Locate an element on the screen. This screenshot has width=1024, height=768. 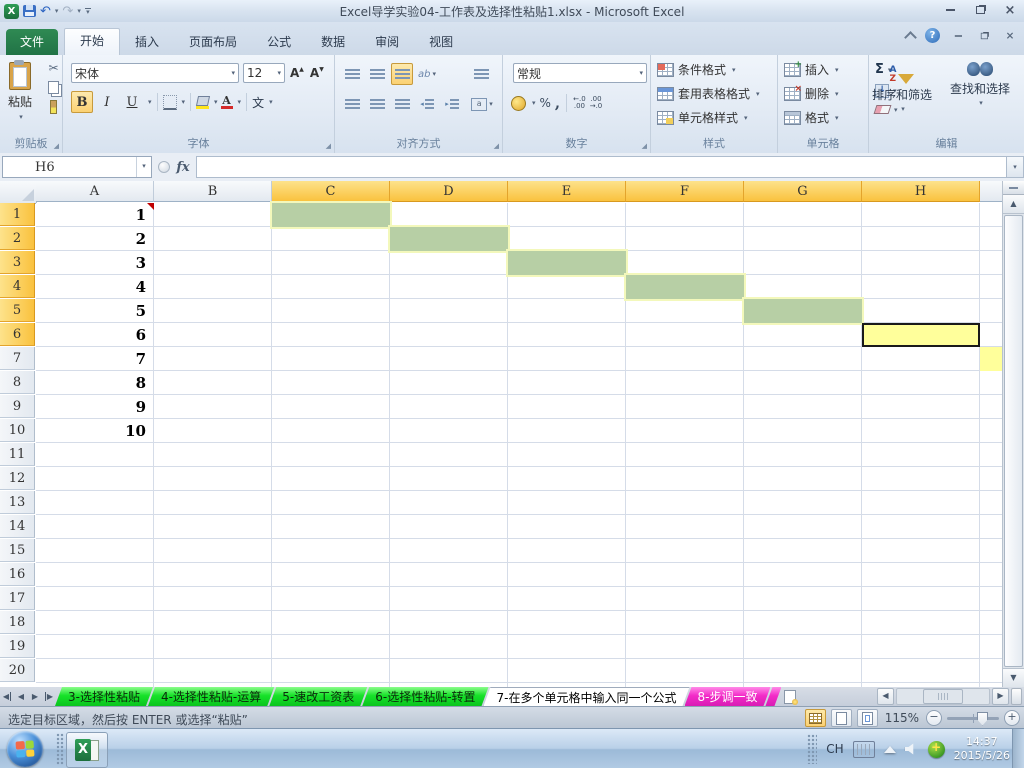
fill-color-icon is located at coordinates (203, 102).